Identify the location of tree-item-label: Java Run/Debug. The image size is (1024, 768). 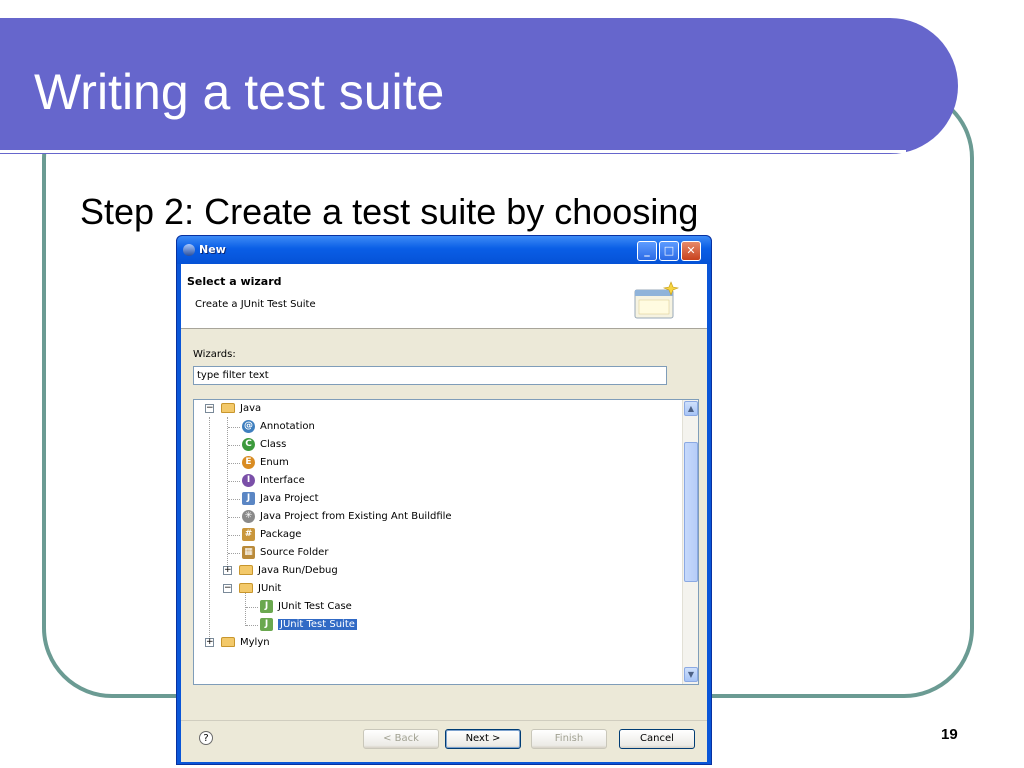
(298, 570).